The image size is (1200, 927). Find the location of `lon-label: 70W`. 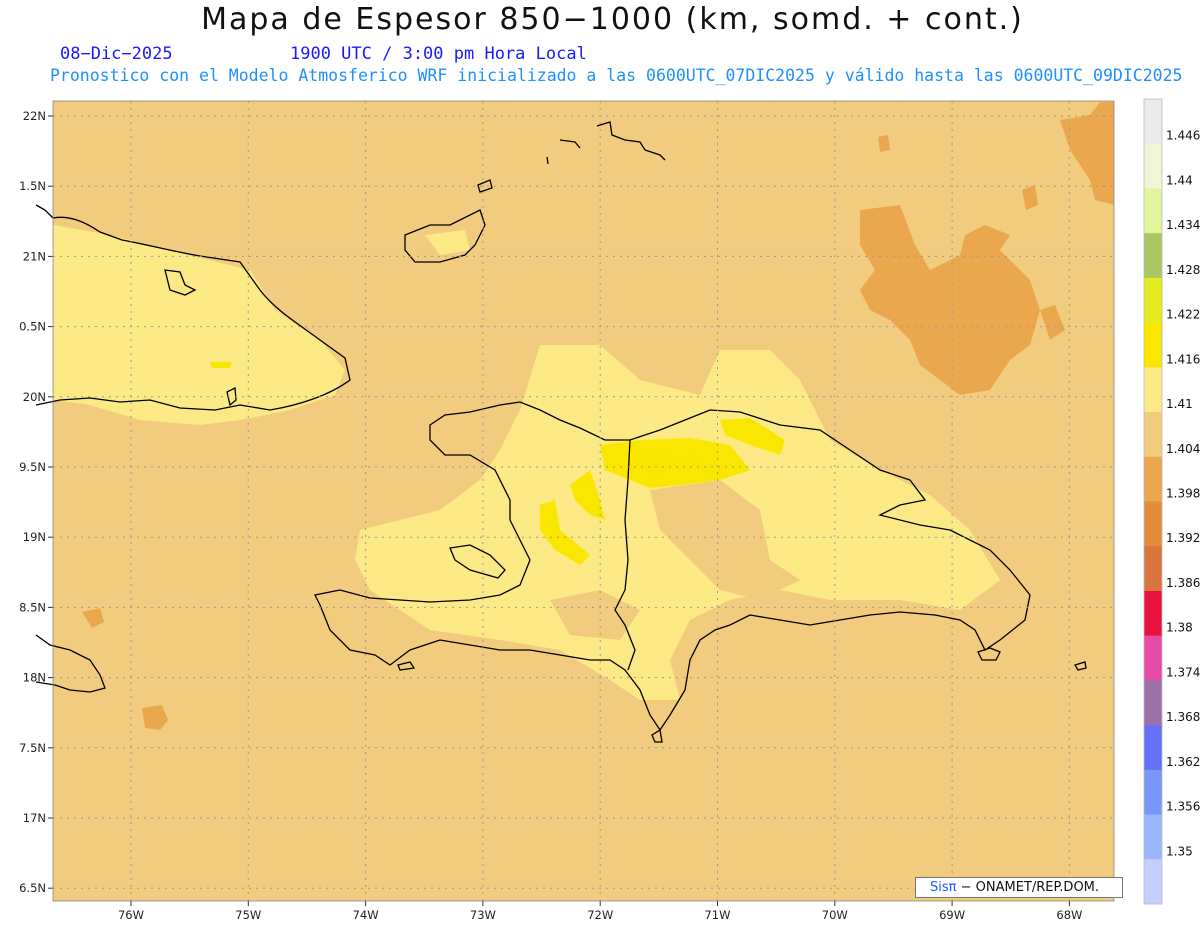

lon-label: 70W is located at coordinates (835, 915).